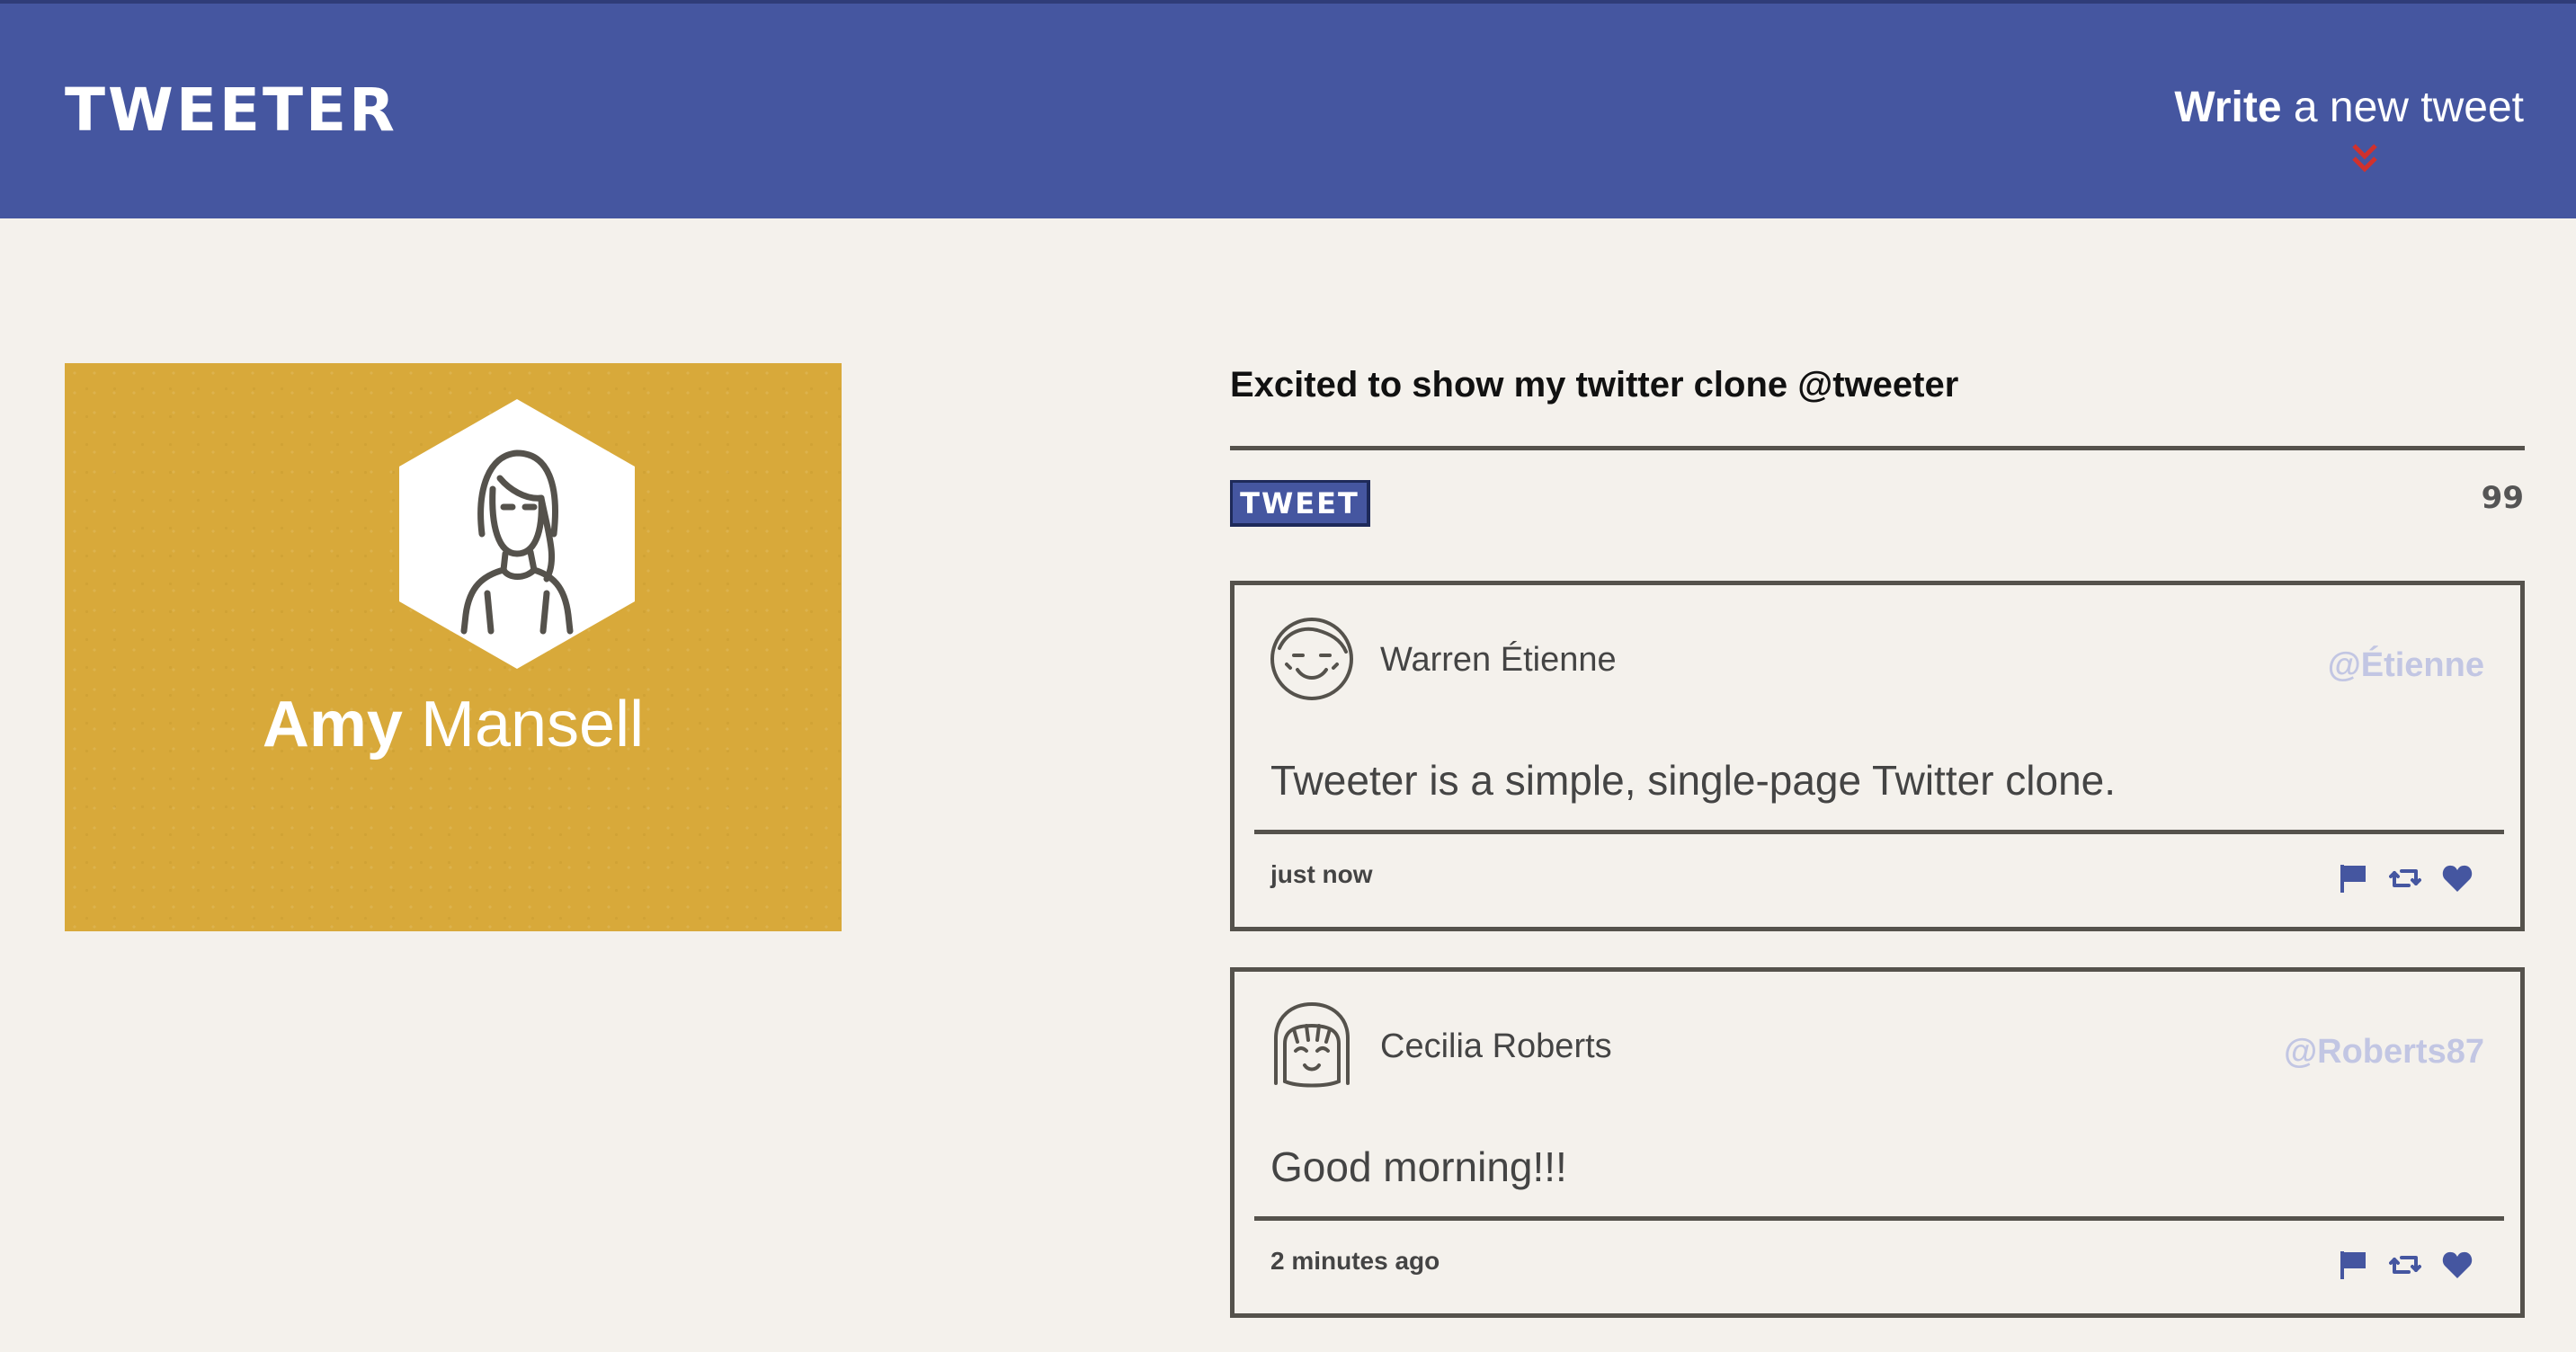  I want to click on tweet-author-name: Cecilia Roberts, so click(1496, 1046).